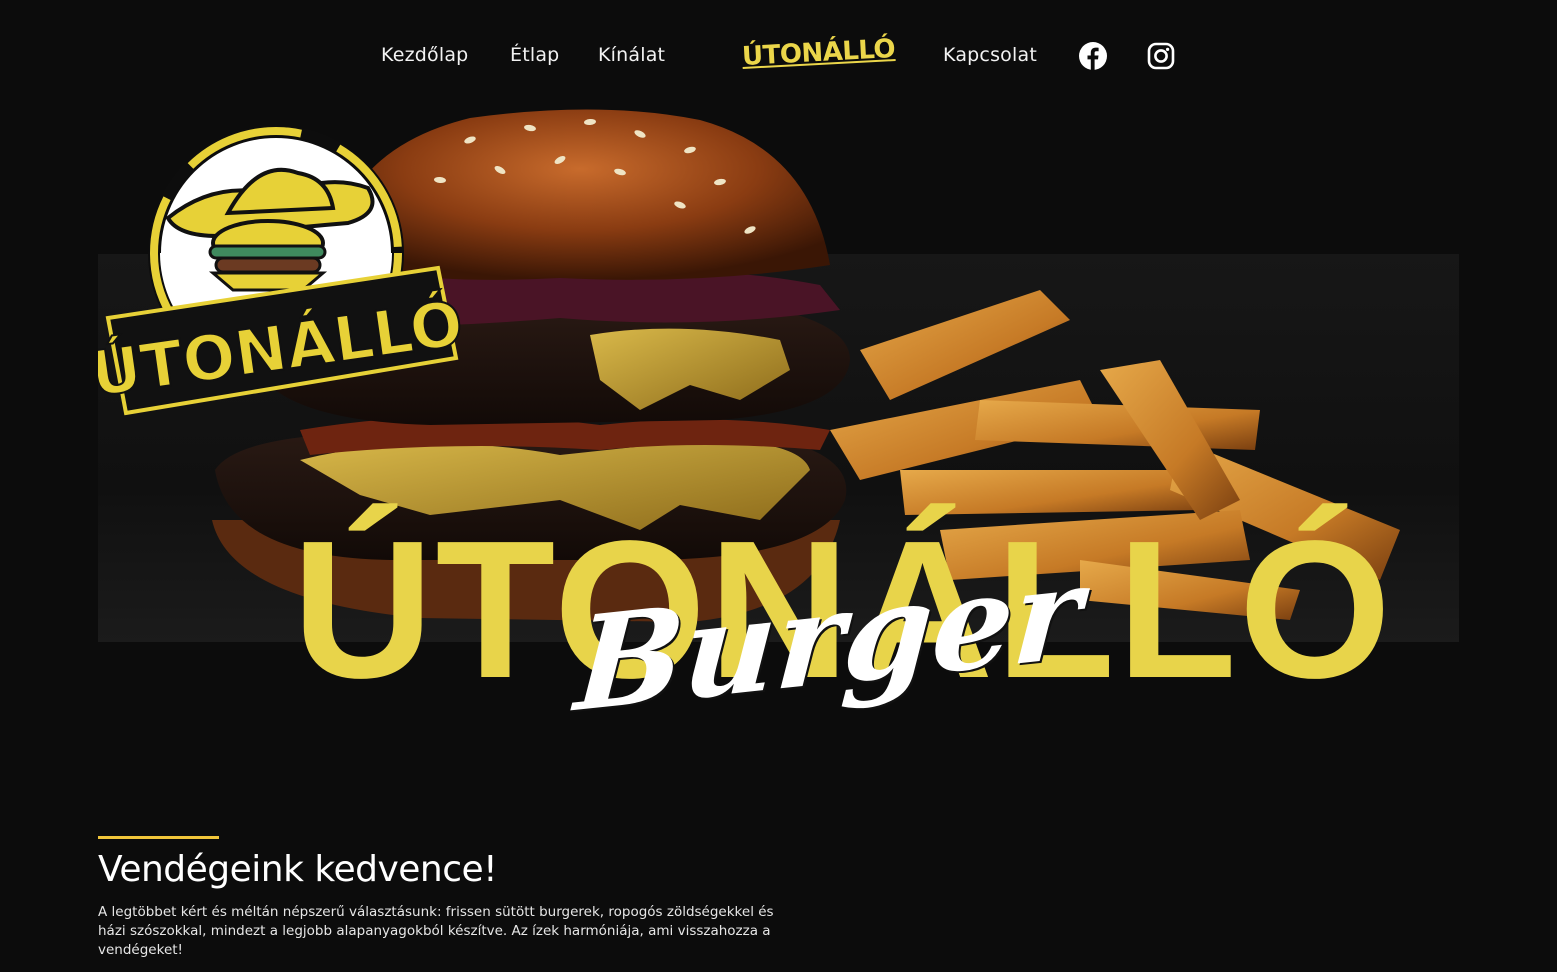 This screenshot has width=1557, height=972. What do you see at coordinates (283, 270) in the screenshot?
I see `utonallo-badge-logo: ÚTONÁLLÓ` at bounding box center [283, 270].